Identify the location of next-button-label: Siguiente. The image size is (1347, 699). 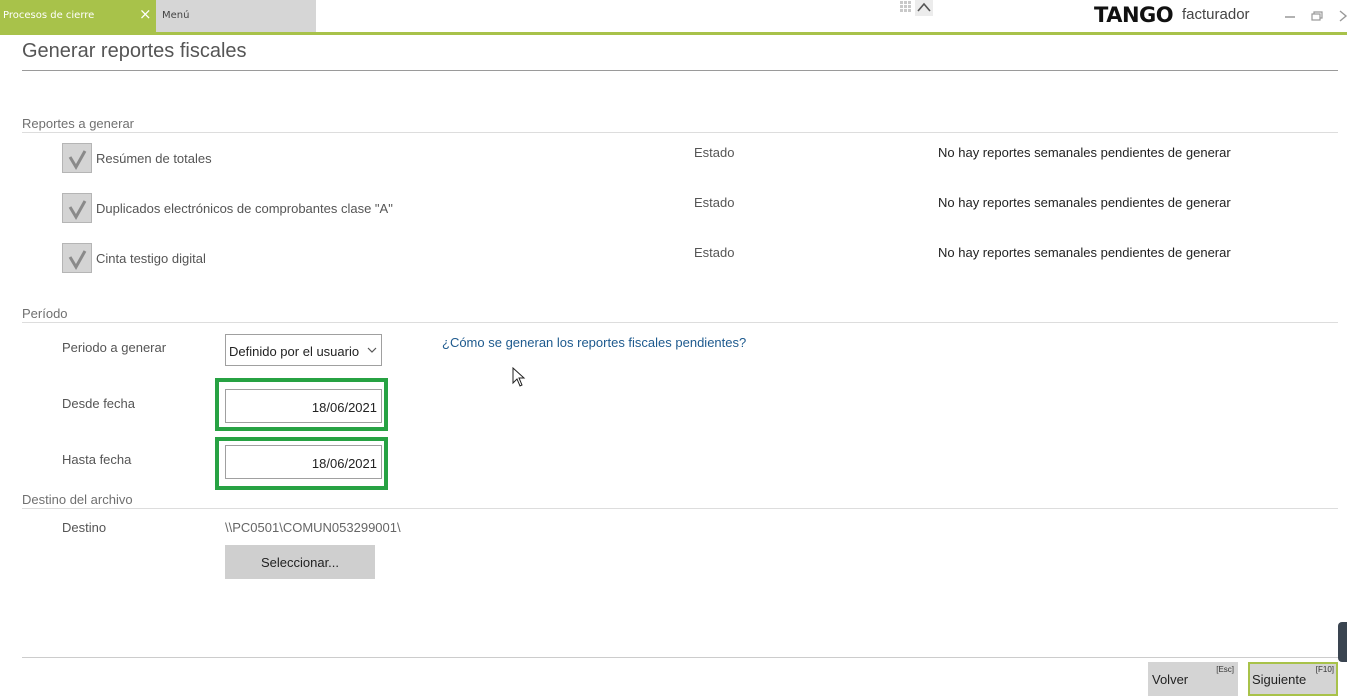
(1279, 679).